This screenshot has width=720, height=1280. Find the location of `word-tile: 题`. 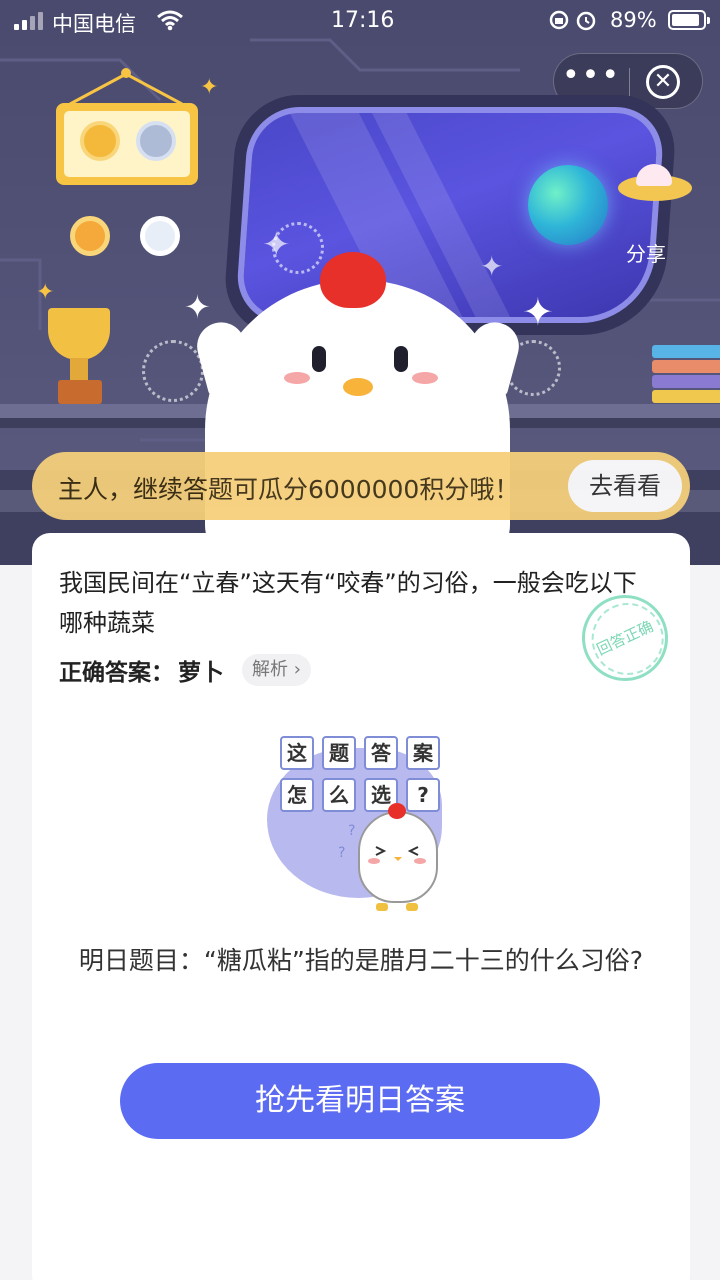

word-tile: 题 is located at coordinates (339, 753).